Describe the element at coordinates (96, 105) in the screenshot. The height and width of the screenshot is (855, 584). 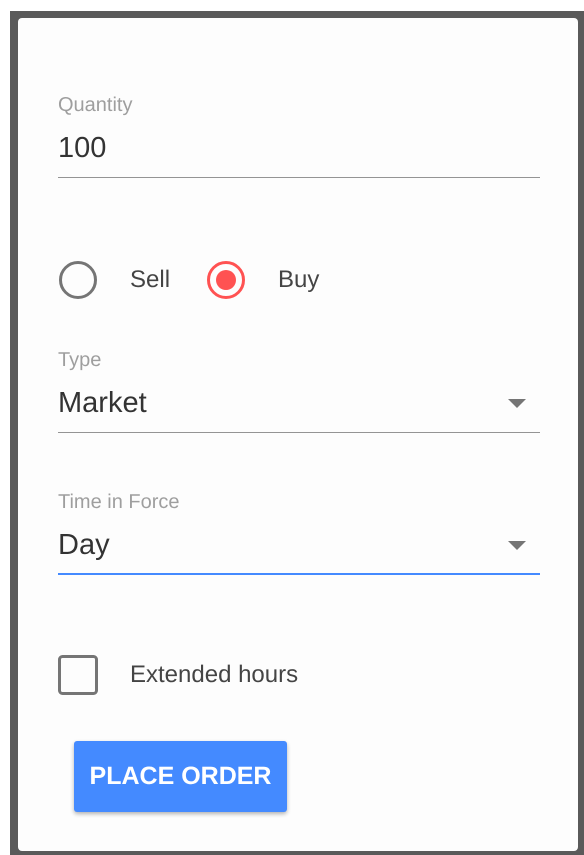
I see `field-label: Quantity` at that location.